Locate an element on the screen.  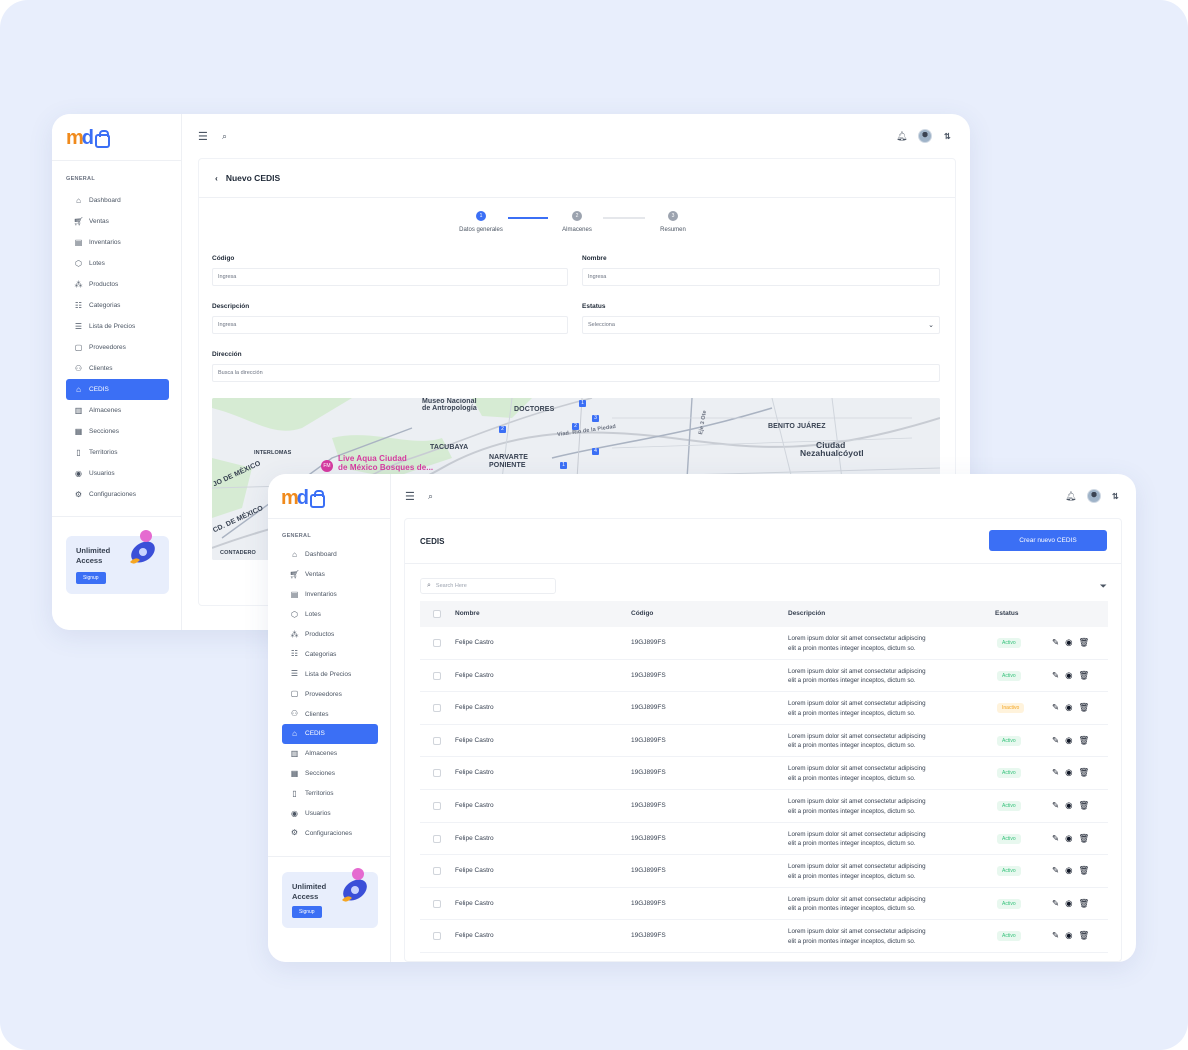
sidebar-item-lista-de-precios: ☰ Lista de Precios is located at coordinates (117, 326).